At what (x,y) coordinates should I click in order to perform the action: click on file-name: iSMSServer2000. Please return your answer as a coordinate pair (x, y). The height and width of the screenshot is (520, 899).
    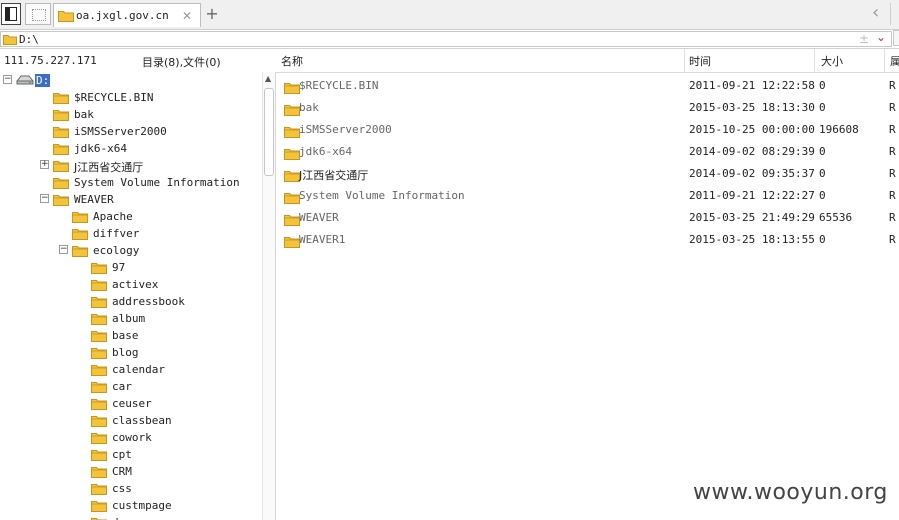
    Looking at the image, I should click on (345, 129).